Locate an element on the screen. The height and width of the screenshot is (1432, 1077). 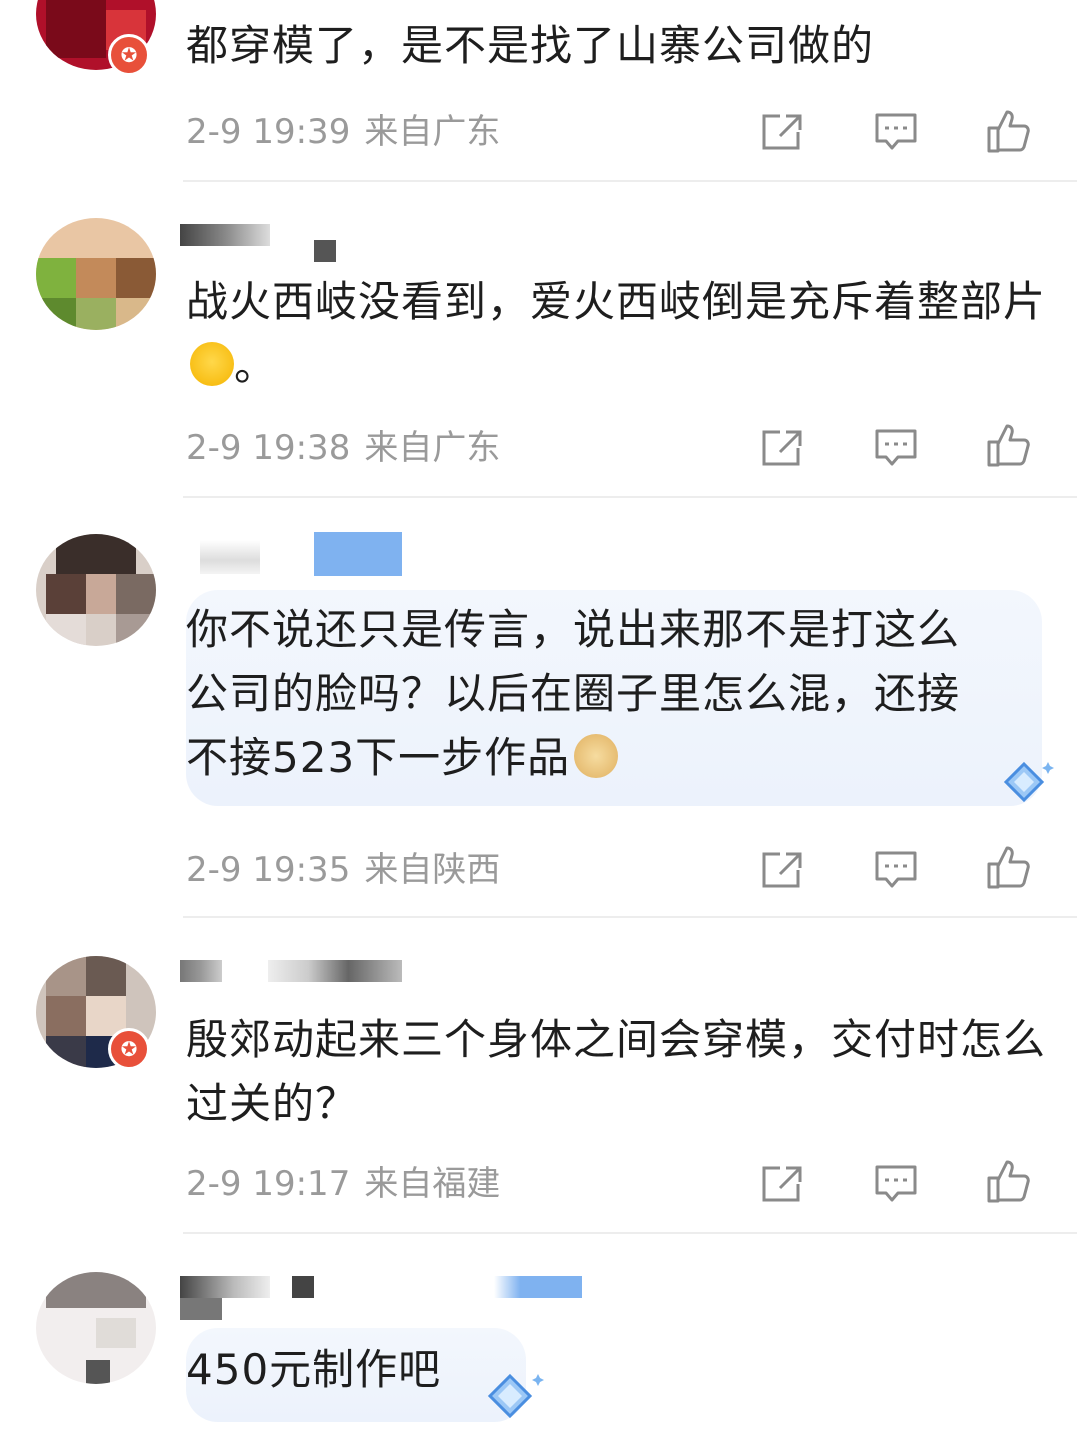
comment-text: 450元制作吧 is located at coordinates (314, 1369).